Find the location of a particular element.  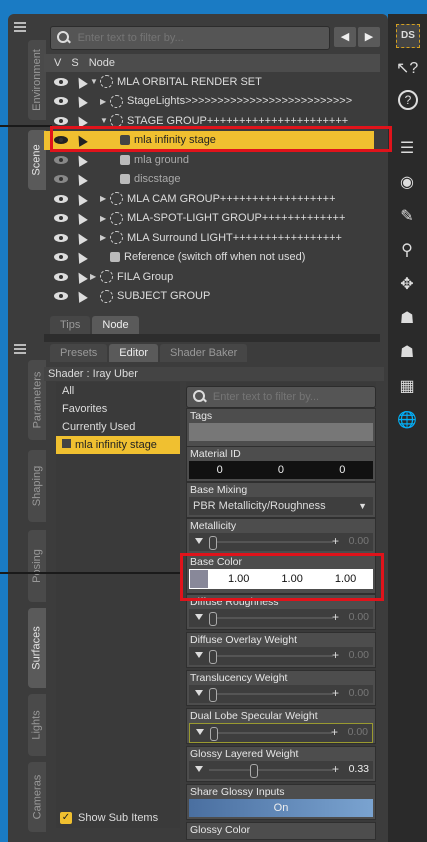

pane-divider is located at coordinates (212, 338).